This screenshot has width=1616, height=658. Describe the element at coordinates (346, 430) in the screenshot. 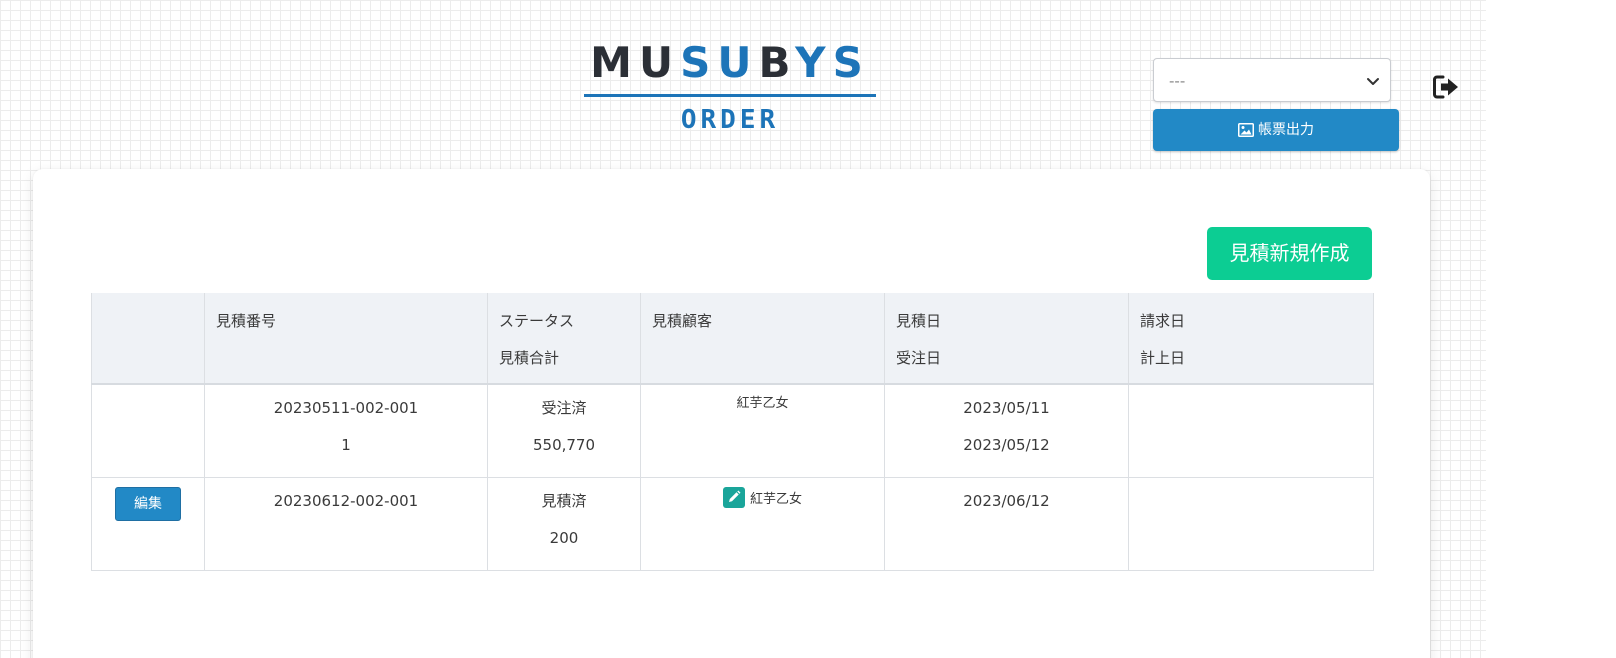

I see `estimate-number-cell: 20230511-002-001 1` at that location.